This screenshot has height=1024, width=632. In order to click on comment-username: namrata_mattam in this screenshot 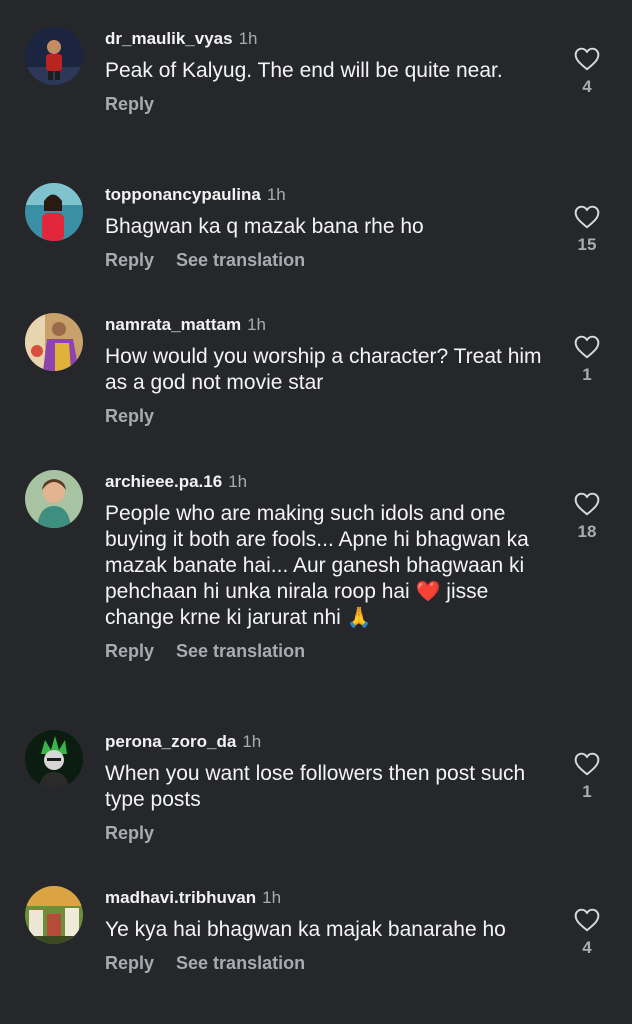, I will do `click(173, 324)`.